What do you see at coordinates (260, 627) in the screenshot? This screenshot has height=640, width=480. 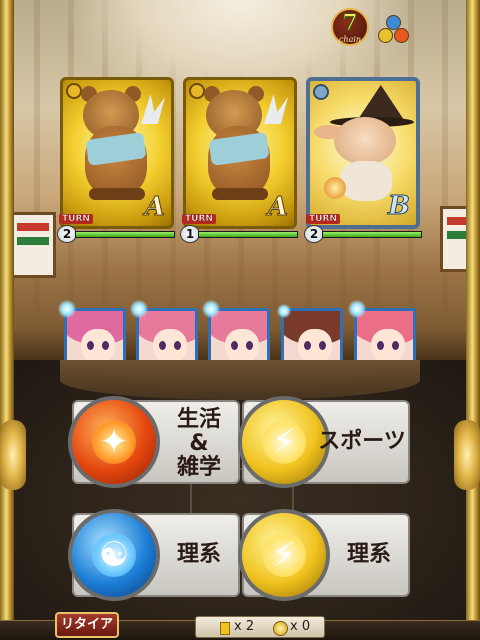 I see `item-counter: x 2 x 0` at bounding box center [260, 627].